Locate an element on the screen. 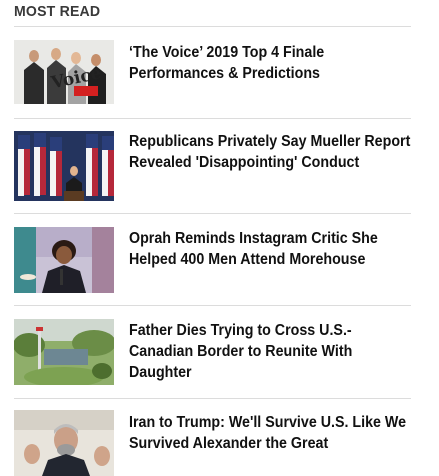  border-river-photo is located at coordinates (64, 352).